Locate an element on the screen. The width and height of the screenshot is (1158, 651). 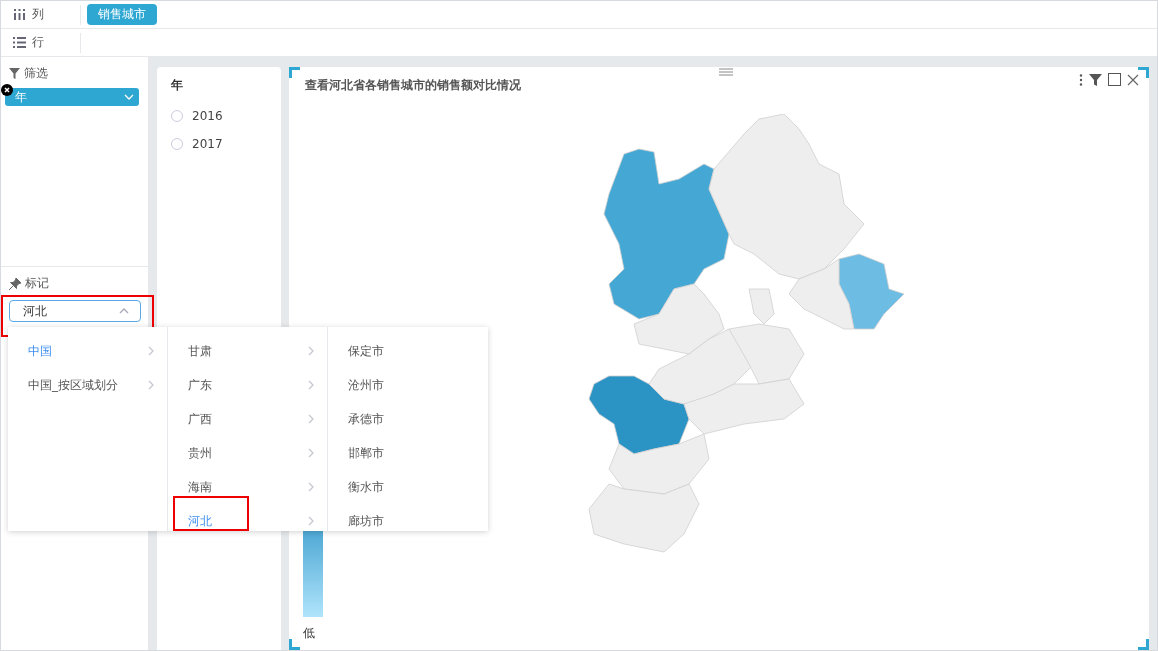
menu-item: 河北 is located at coordinates (247, 521).